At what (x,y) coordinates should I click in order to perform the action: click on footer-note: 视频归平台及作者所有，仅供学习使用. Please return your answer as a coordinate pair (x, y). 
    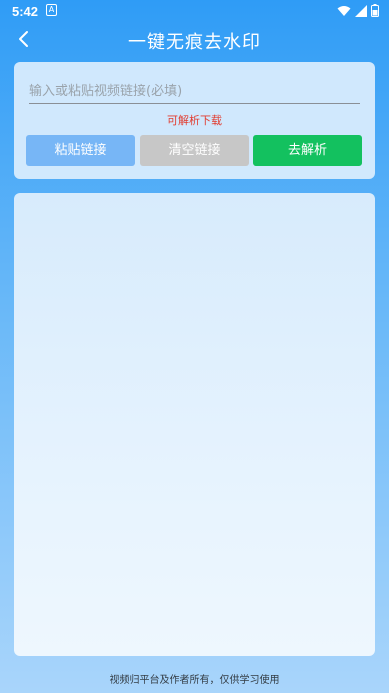
    Looking at the image, I should click on (194, 680).